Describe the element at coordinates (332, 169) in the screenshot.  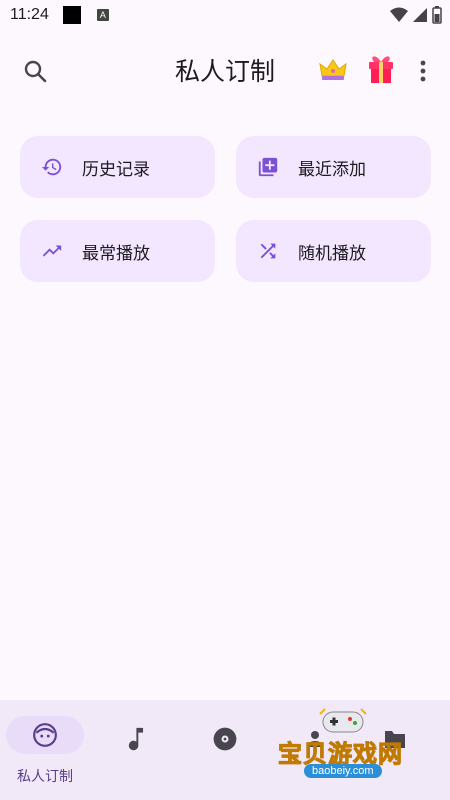
I see `recently-added-label: 最近添加` at that location.